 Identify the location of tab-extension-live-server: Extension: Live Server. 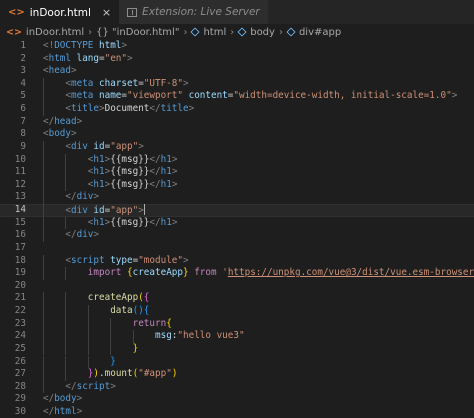
(193, 12).